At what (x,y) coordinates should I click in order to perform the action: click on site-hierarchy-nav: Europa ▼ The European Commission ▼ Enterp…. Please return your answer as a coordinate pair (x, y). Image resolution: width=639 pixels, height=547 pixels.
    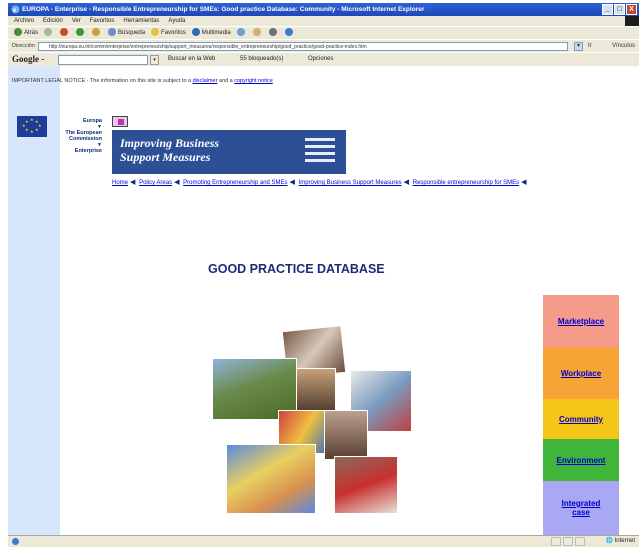
    Looking at the image, I should click on (70, 136).